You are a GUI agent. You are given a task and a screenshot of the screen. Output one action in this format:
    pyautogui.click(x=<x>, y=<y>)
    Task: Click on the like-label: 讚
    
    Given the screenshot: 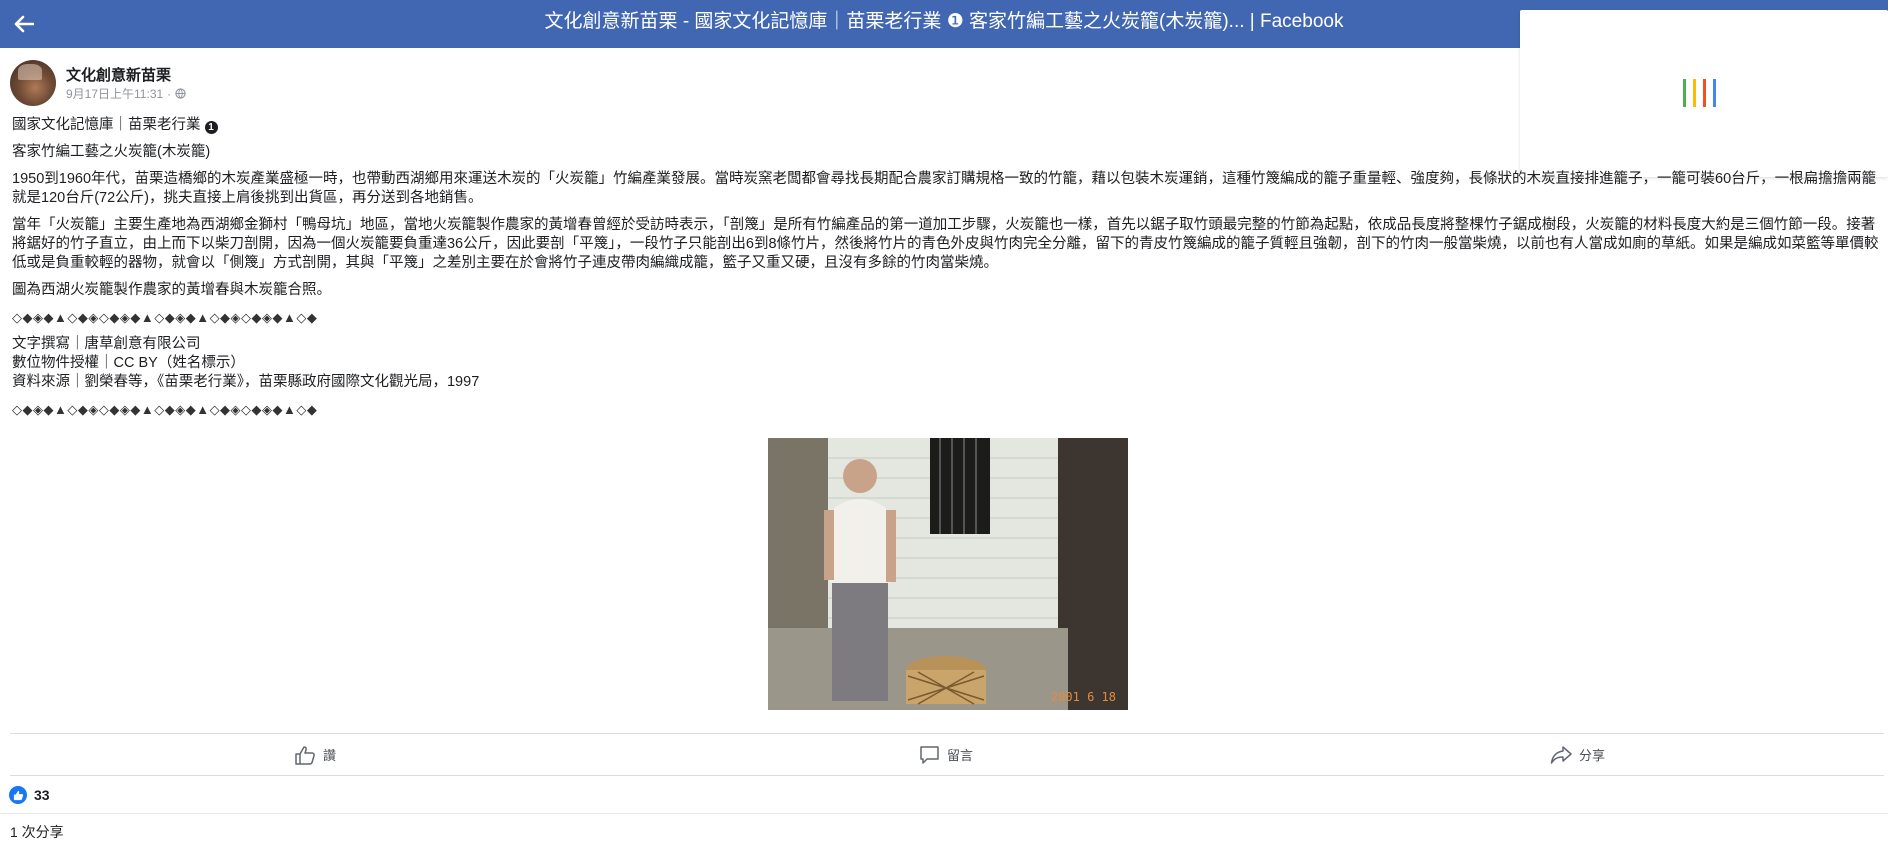 What is the action you would take?
    pyautogui.click(x=330, y=755)
    